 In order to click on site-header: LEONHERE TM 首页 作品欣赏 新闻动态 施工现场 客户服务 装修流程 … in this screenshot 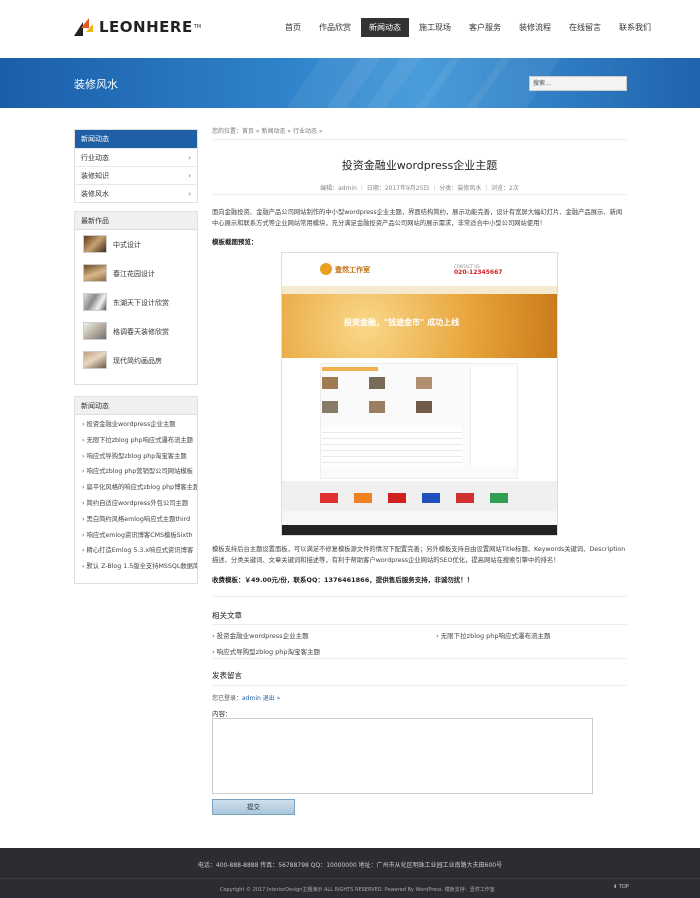, I will do `click(350, 29)`.